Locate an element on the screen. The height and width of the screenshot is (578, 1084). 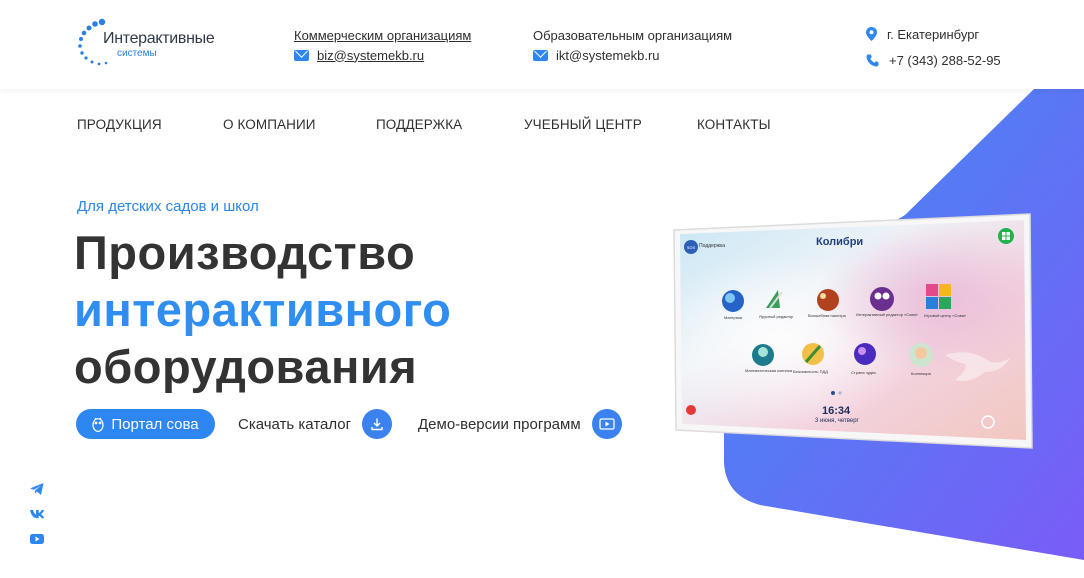
app-label: Безопасность ПДД is located at coordinates (810, 371).